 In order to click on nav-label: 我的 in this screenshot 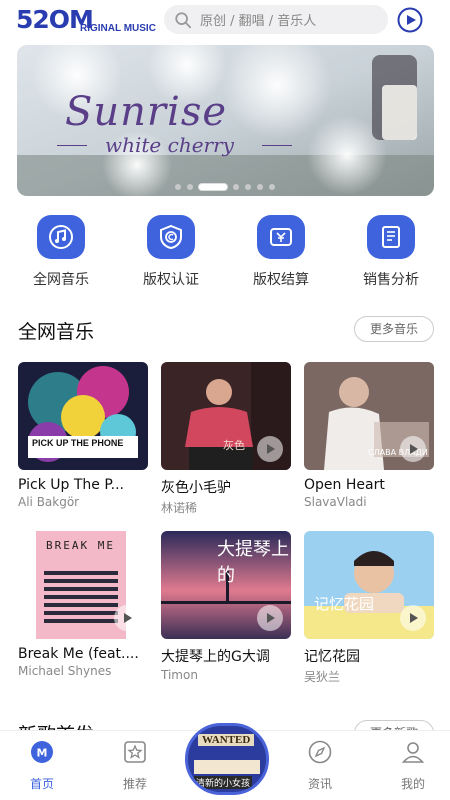, I will do `click(412, 784)`.